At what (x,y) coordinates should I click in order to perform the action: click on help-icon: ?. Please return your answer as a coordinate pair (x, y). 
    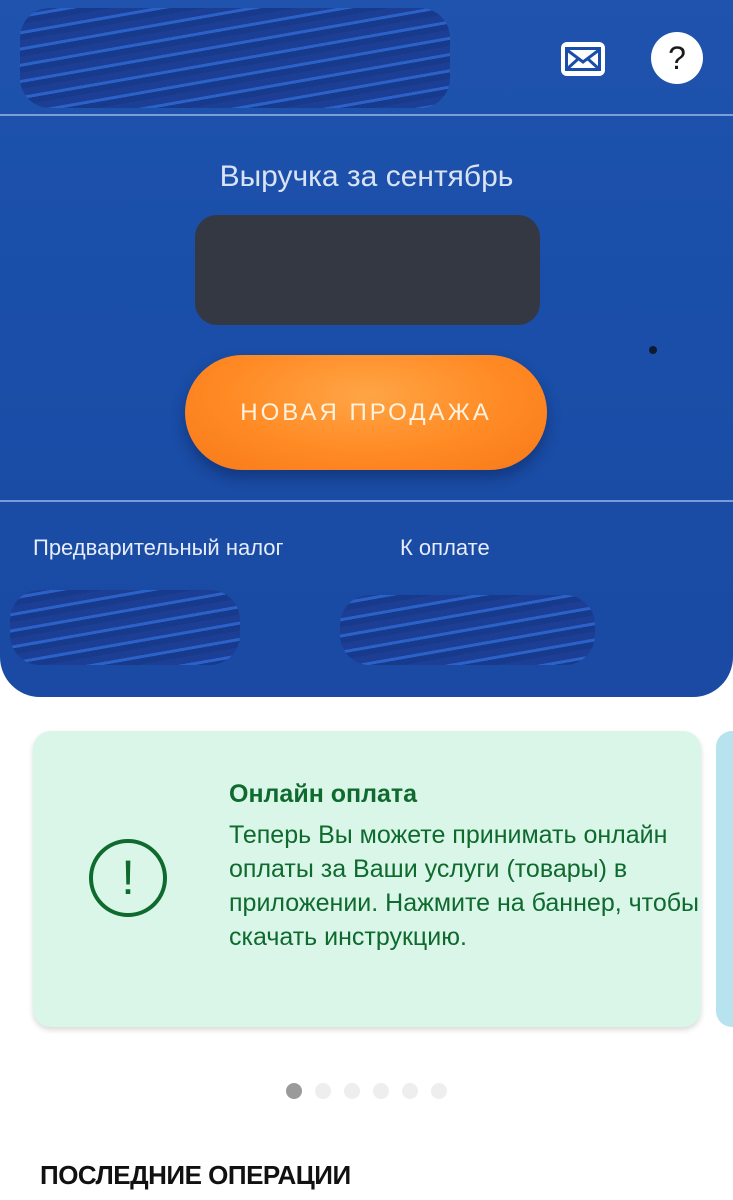
    Looking at the image, I should click on (677, 58).